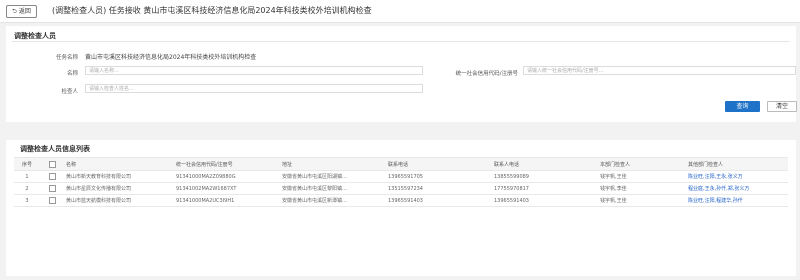 The image size is (800, 280). What do you see at coordinates (439, 188) in the screenshot?
I see `row-phone: 13515597234` at bounding box center [439, 188].